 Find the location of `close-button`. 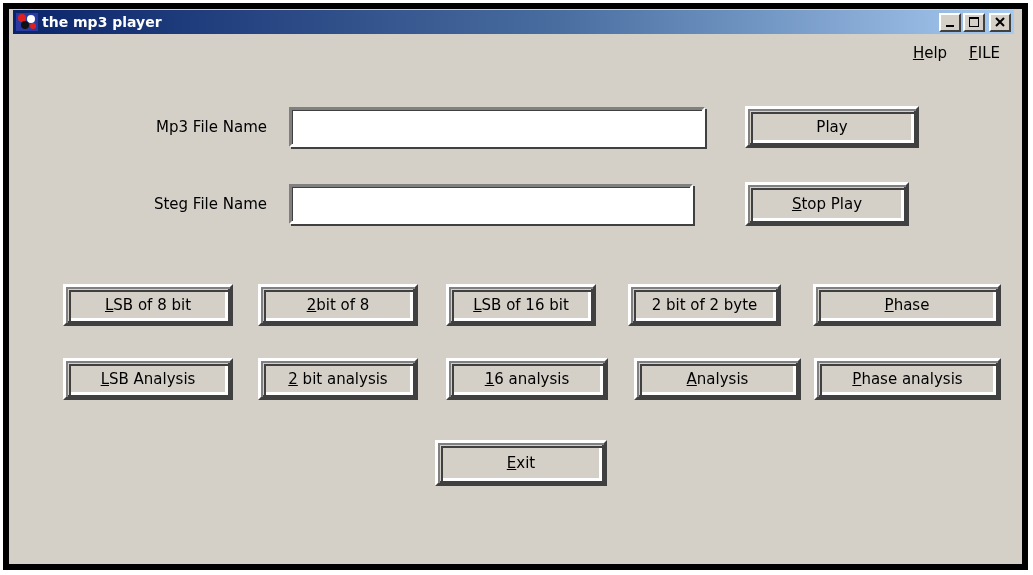

close-button is located at coordinates (1000, 22).